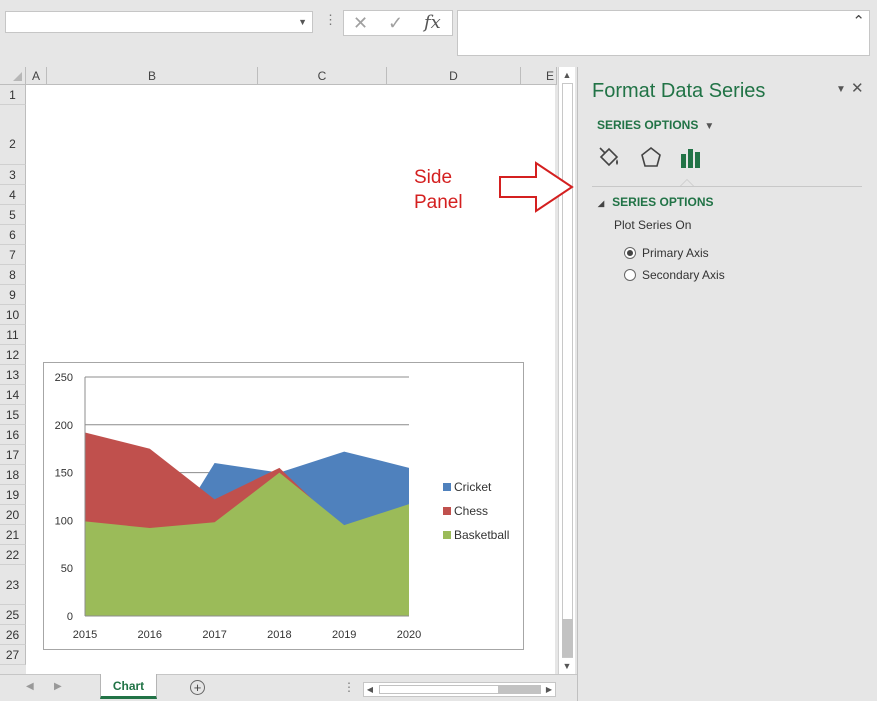  Describe the element at coordinates (482, 535) in the screenshot. I see `legend-label: Basketball` at that location.